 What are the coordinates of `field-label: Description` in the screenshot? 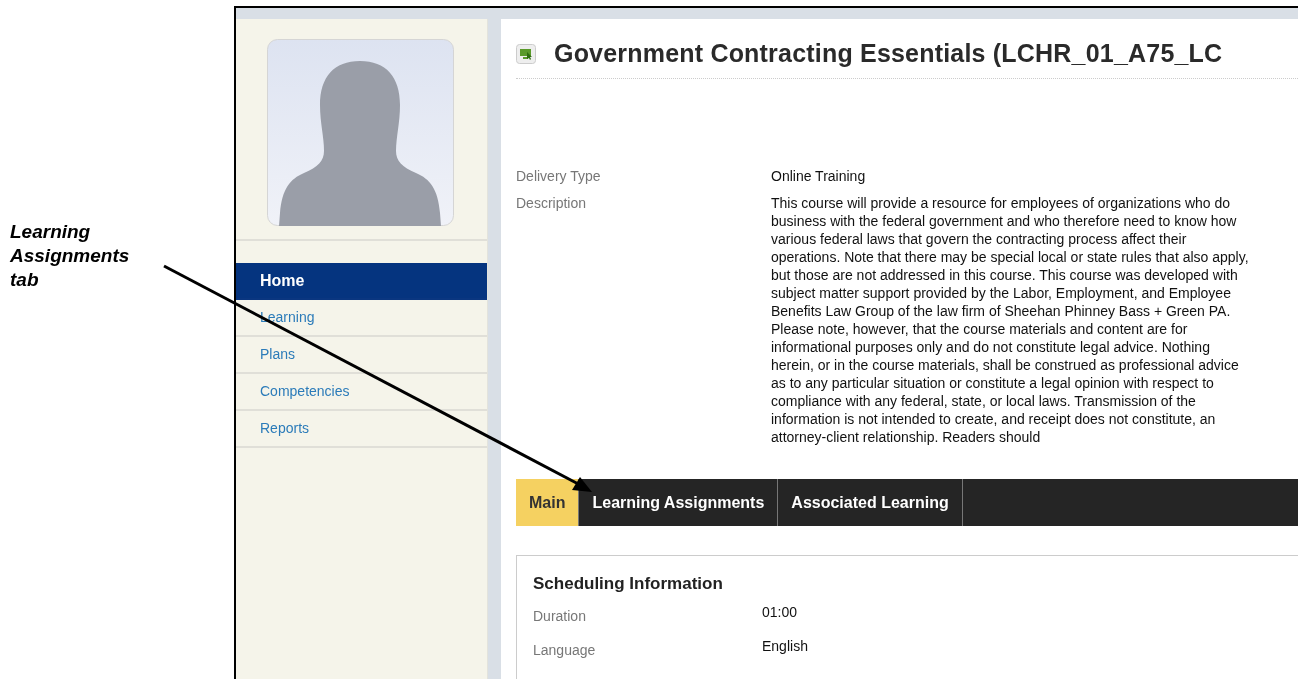 It's located at (552, 203).